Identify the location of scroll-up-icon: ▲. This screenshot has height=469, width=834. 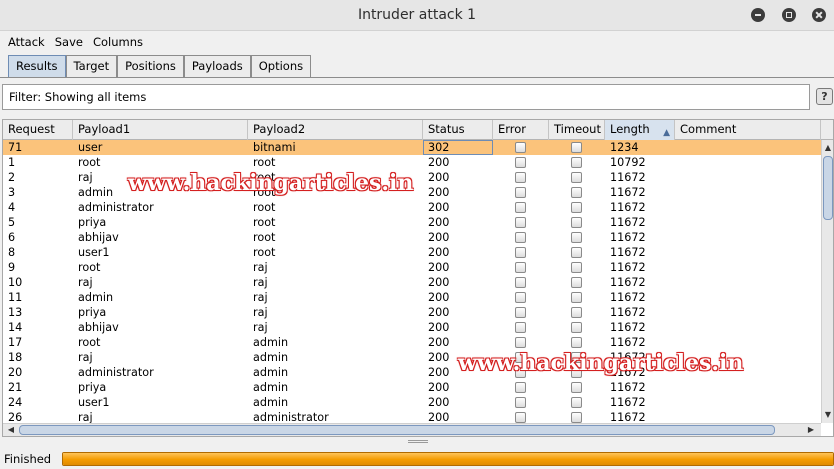
(827, 148).